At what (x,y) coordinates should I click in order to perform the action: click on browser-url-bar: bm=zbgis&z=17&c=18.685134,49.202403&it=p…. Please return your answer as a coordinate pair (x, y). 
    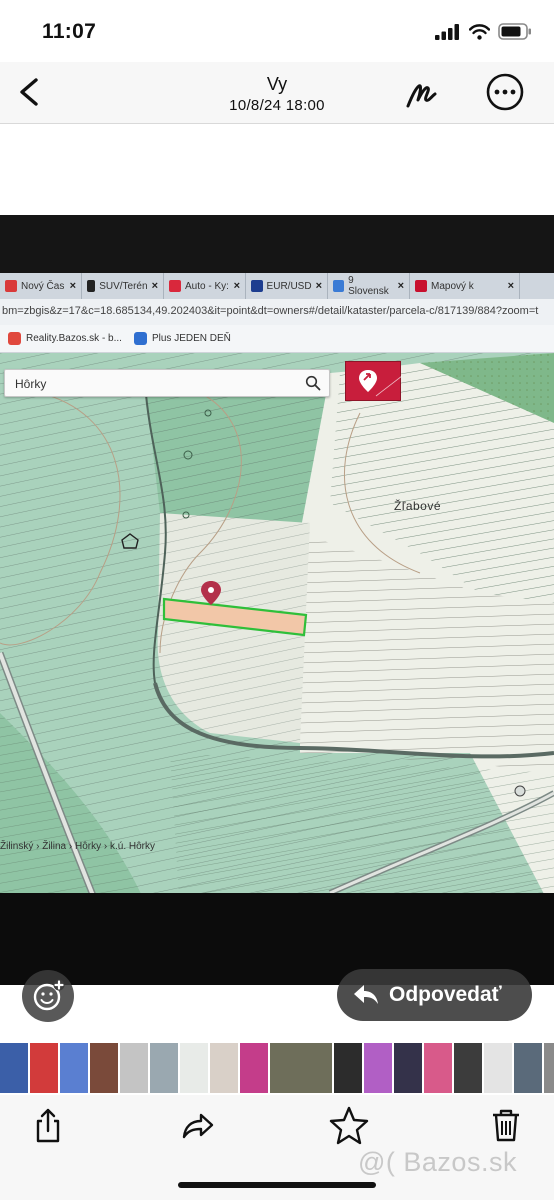
    Looking at the image, I should click on (277, 312).